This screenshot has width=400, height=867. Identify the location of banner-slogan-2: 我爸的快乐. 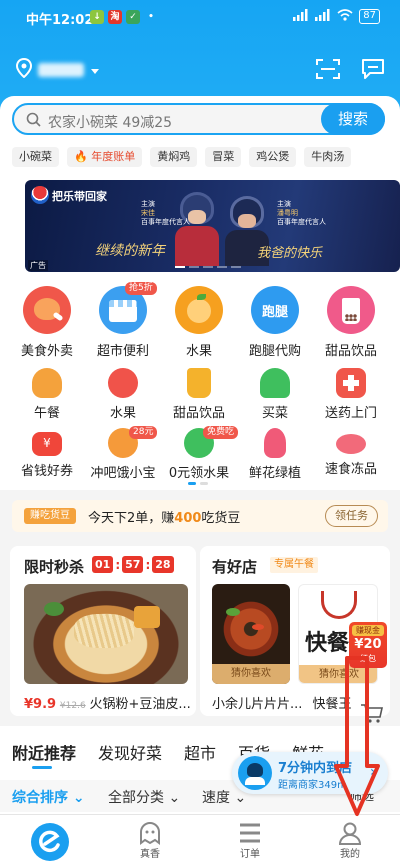
(290, 253).